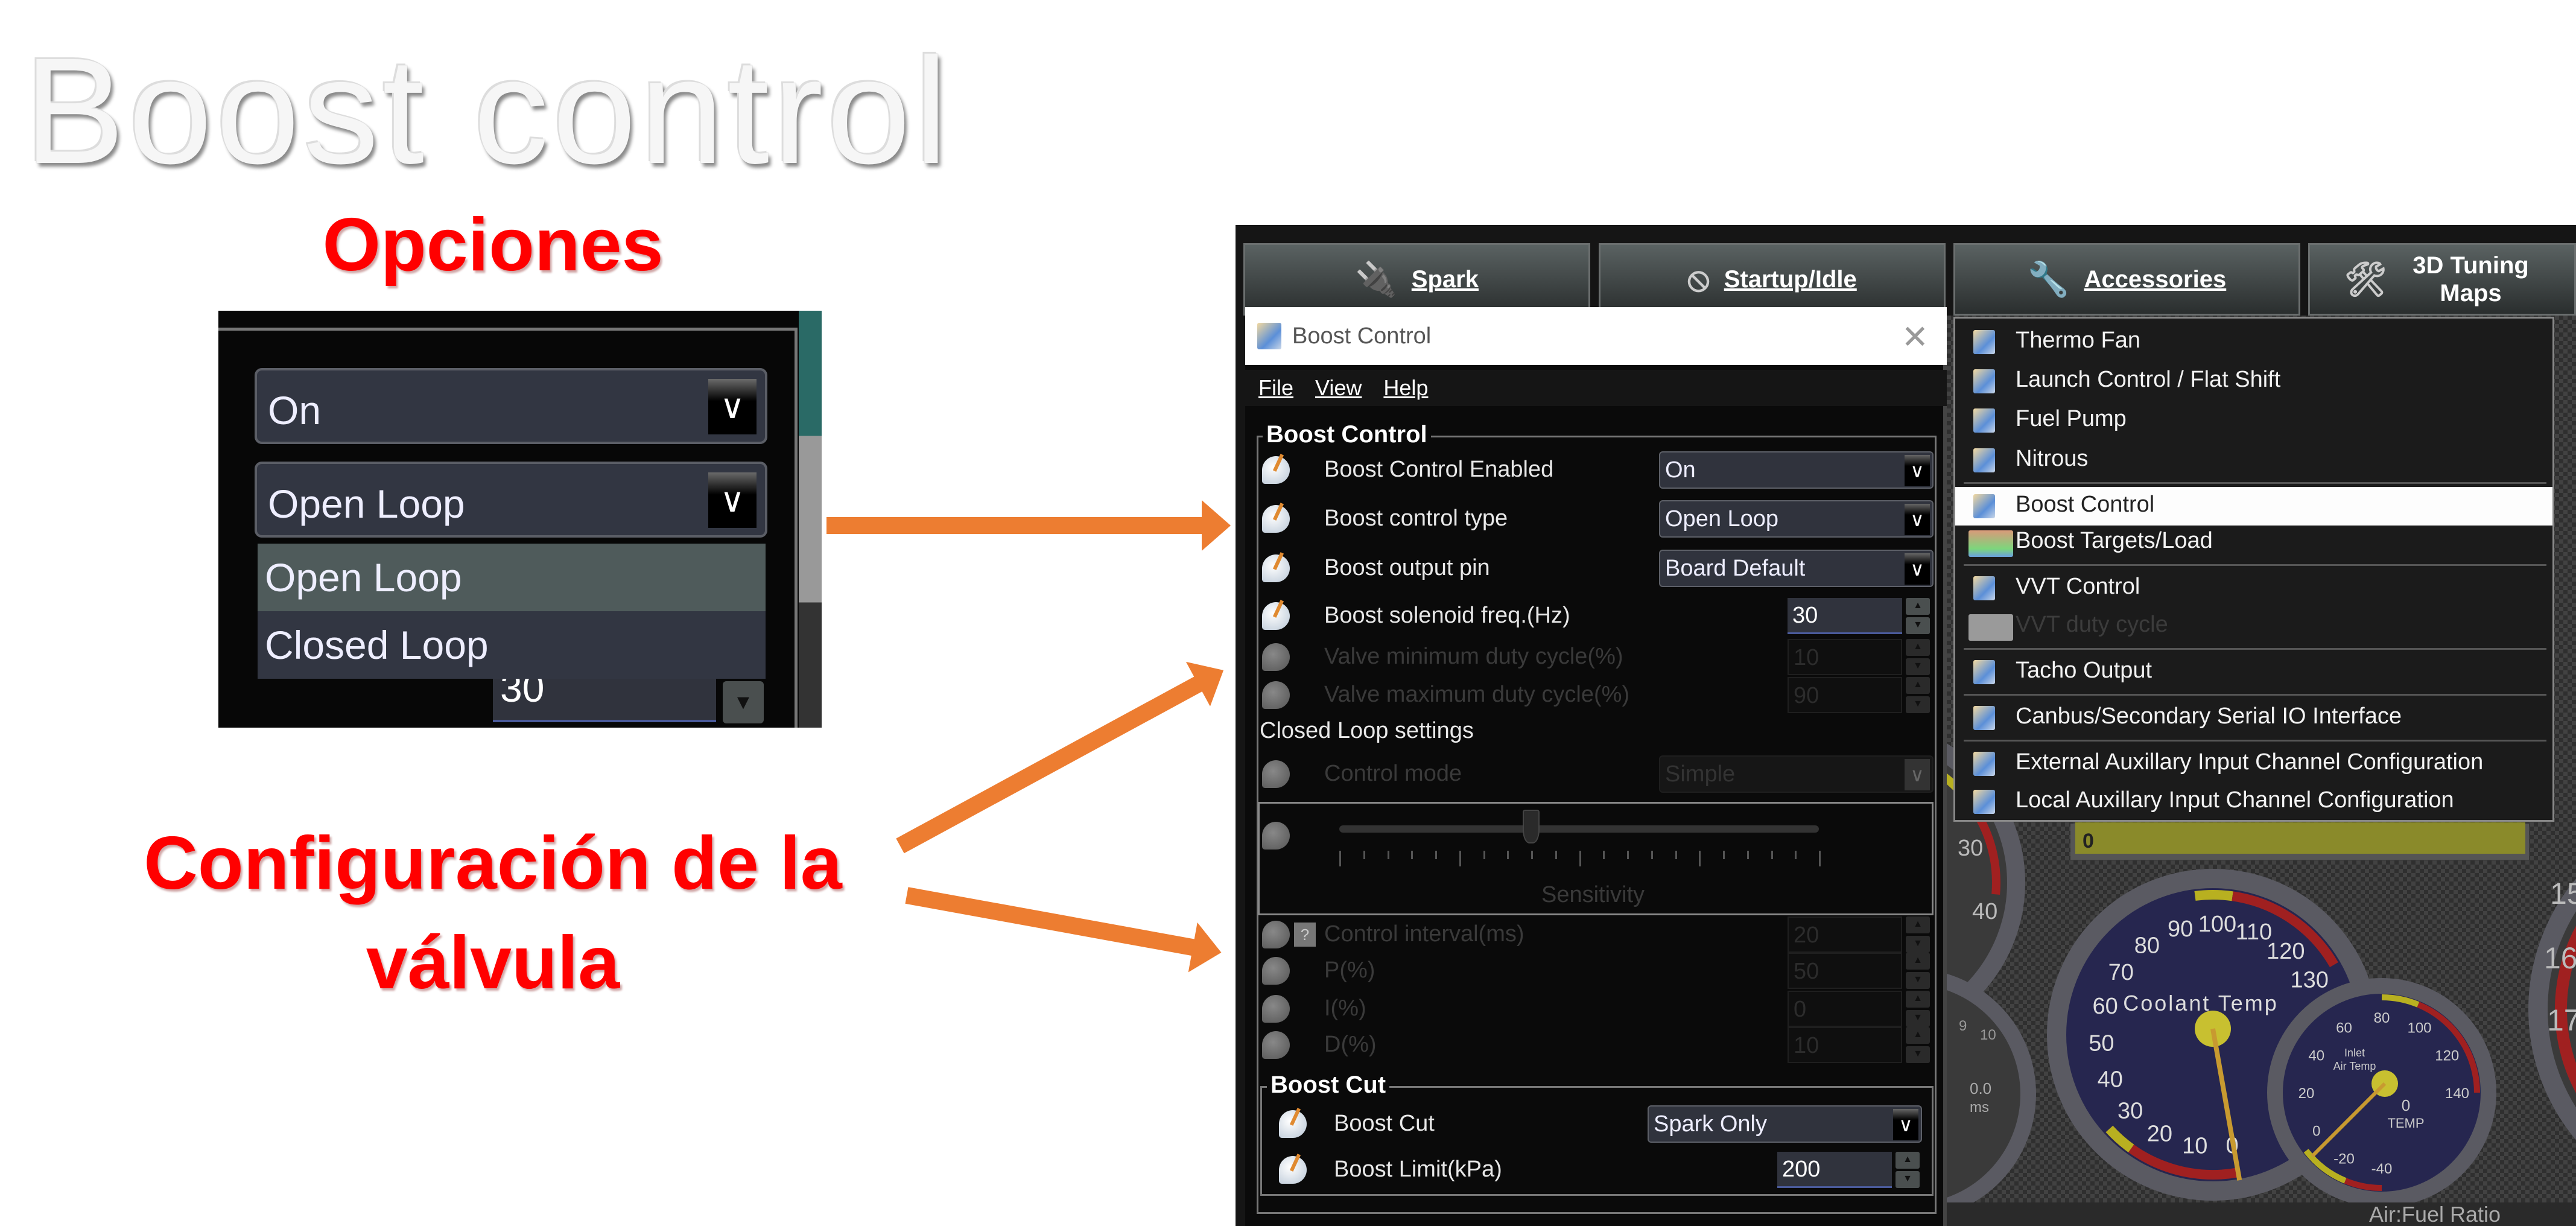 The image size is (2576, 1226). I want to click on sensitivity-label: Sensitivity, so click(1593, 894).